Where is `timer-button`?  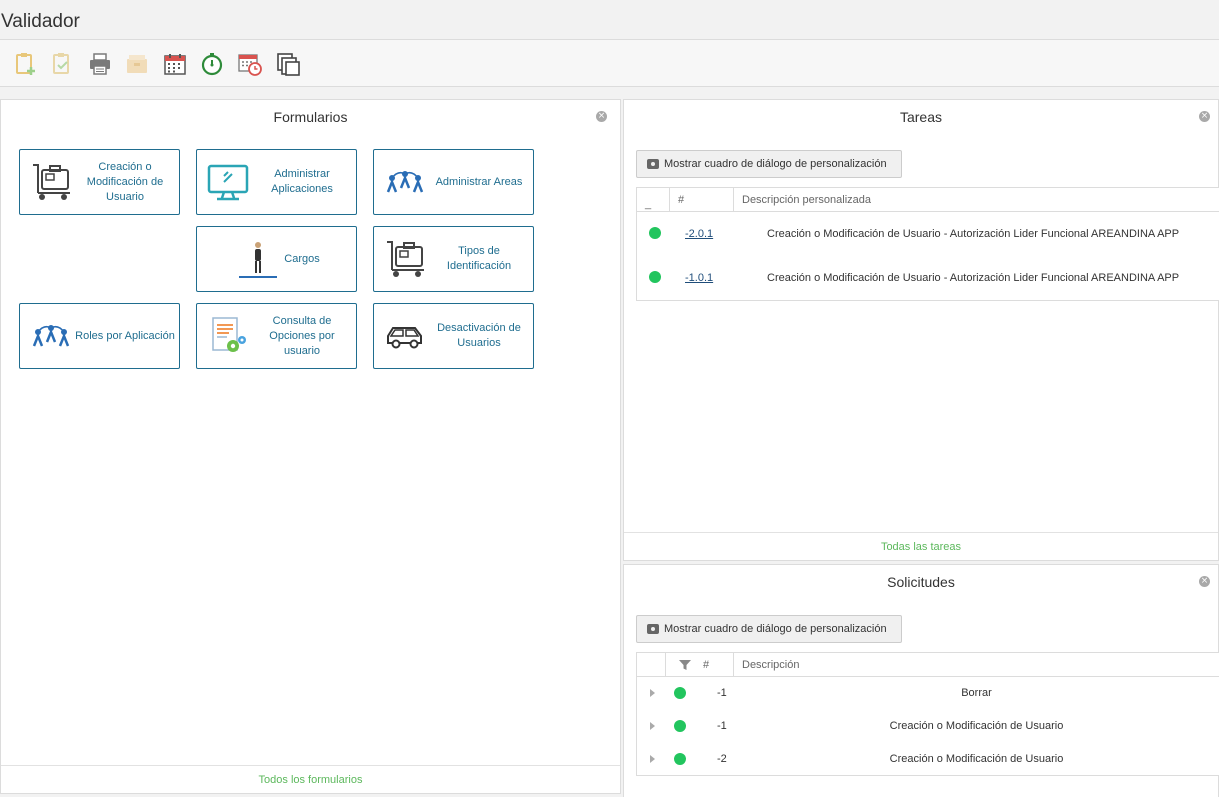
timer-button is located at coordinates (212, 64).